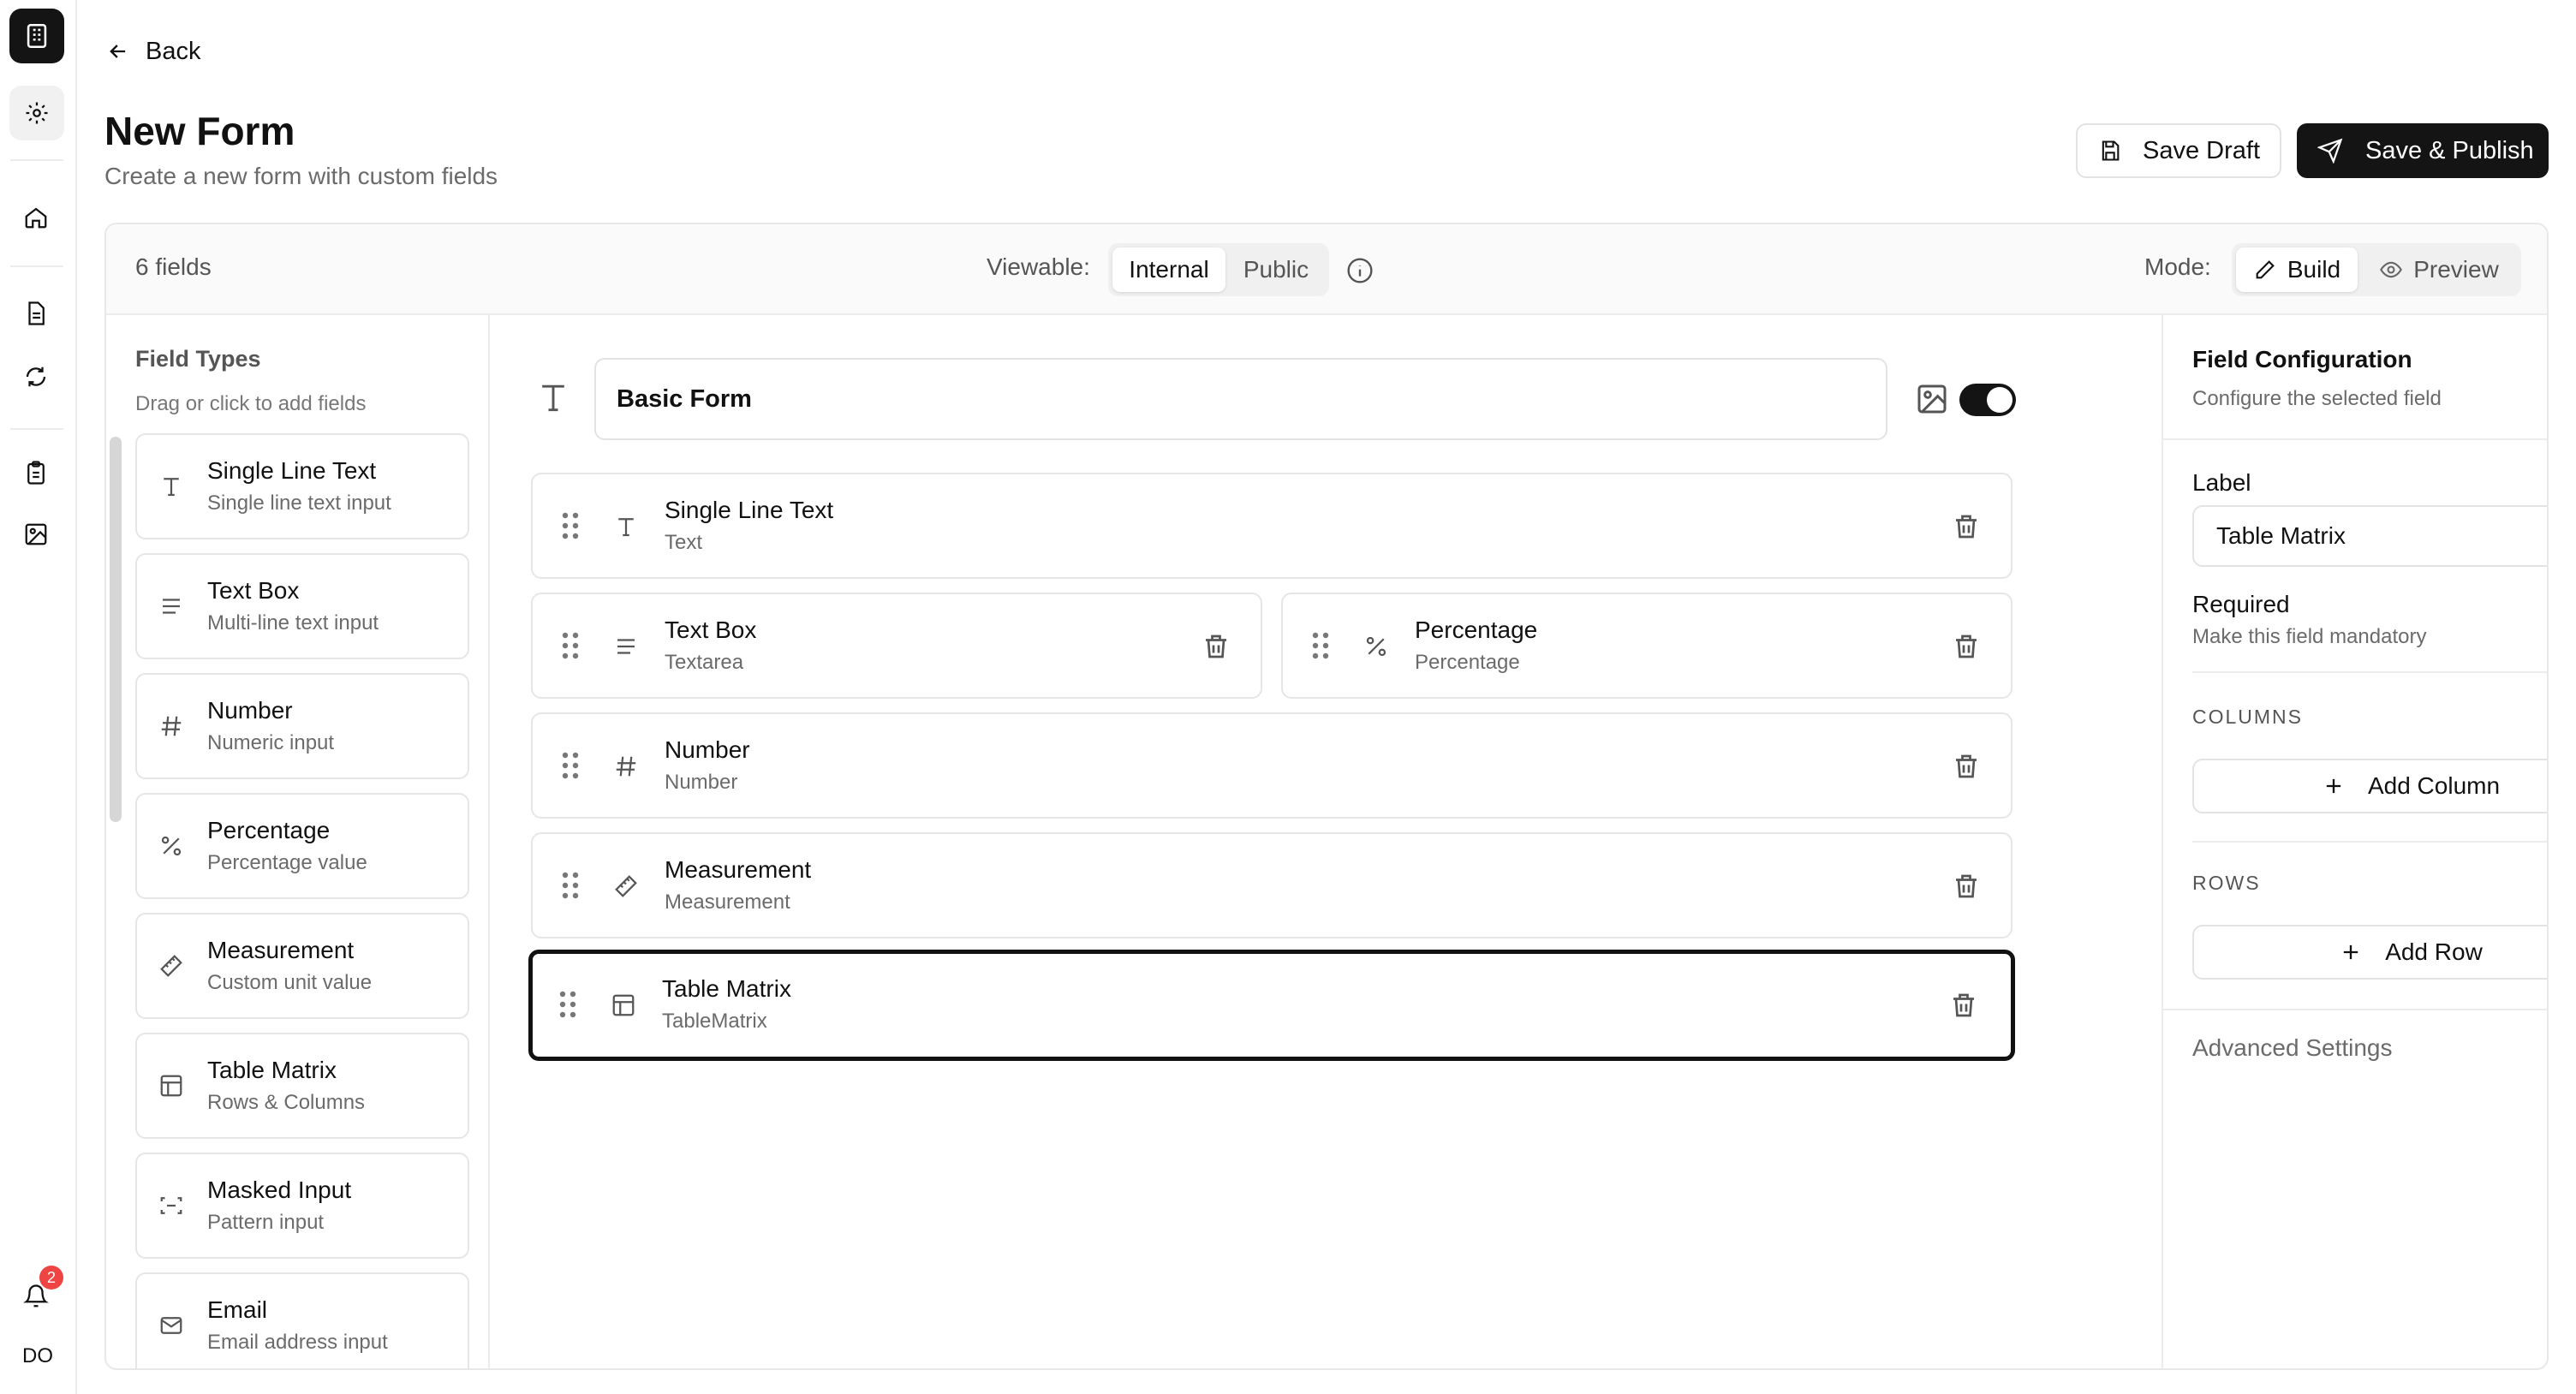 This screenshot has width=2576, height=1394. What do you see at coordinates (1988, 400) in the screenshot?
I see `header-toggle` at bounding box center [1988, 400].